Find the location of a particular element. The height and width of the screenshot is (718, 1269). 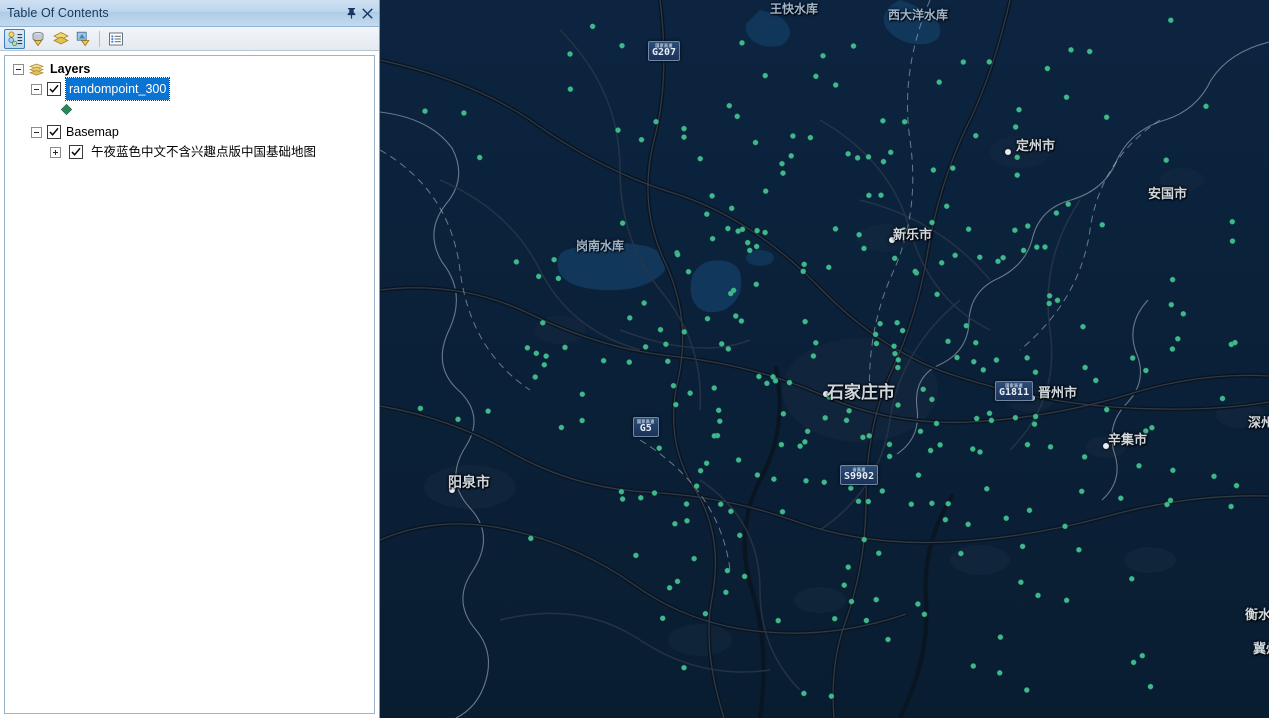

pin-icon is located at coordinates (351, 13).